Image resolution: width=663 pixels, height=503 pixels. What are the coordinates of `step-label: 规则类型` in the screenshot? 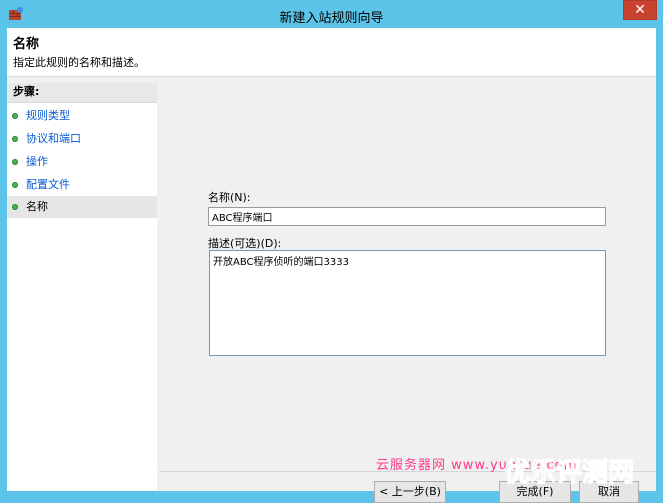 It's located at (48, 115).